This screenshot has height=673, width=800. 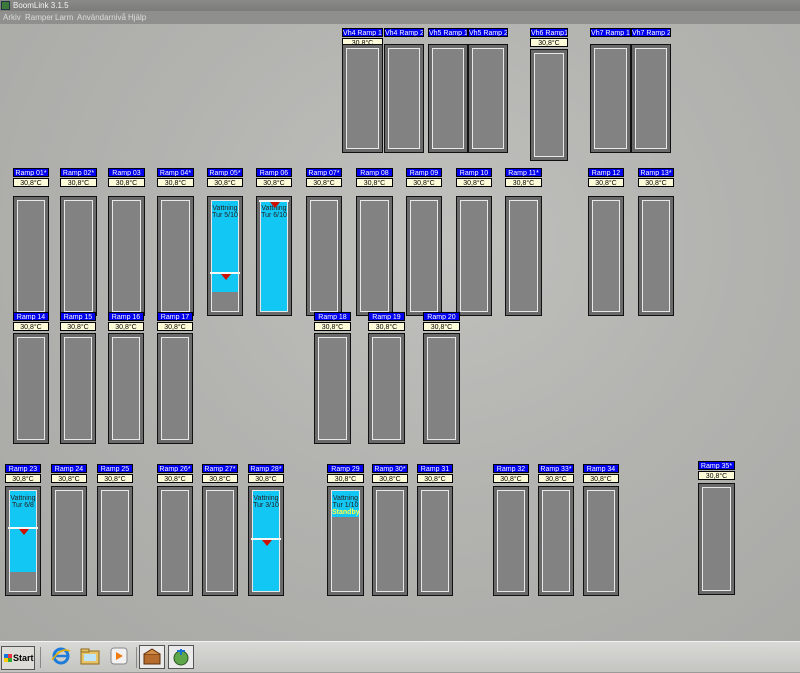 I want to click on ramp-ramp-23: Ramp 23 30,8°C Vattning Tur 6/8, so click(x=23, y=530).